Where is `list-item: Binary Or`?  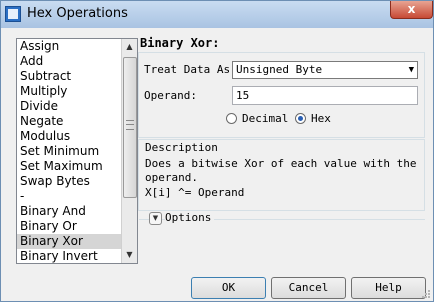 list-item: Binary Or is located at coordinates (69, 226).